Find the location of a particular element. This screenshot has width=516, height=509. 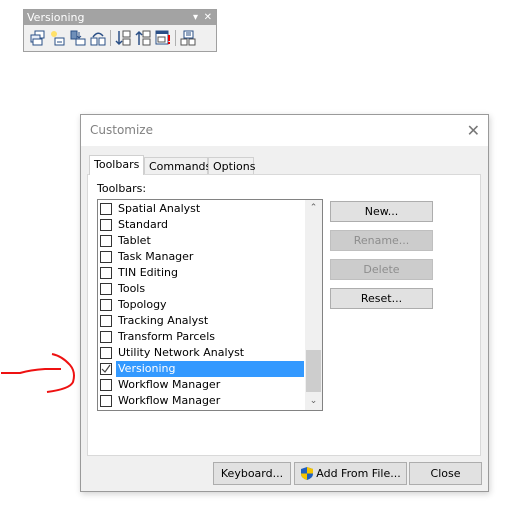

toolbar-list-item-label: Standard is located at coordinates (143, 224).